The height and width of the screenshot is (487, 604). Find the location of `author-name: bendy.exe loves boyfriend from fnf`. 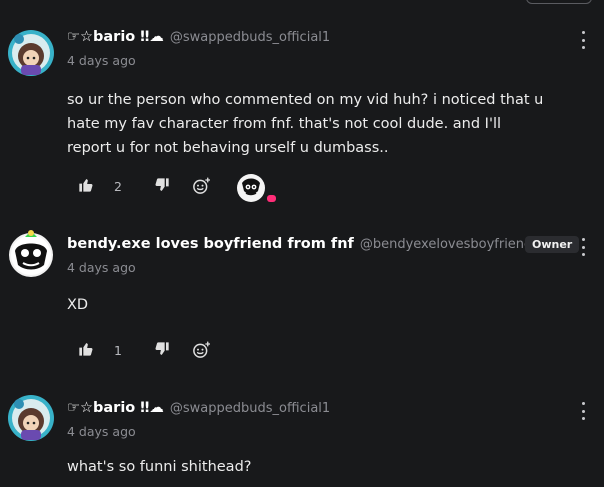

author-name: bendy.exe loves boyfriend from fnf is located at coordinates (210, 244).